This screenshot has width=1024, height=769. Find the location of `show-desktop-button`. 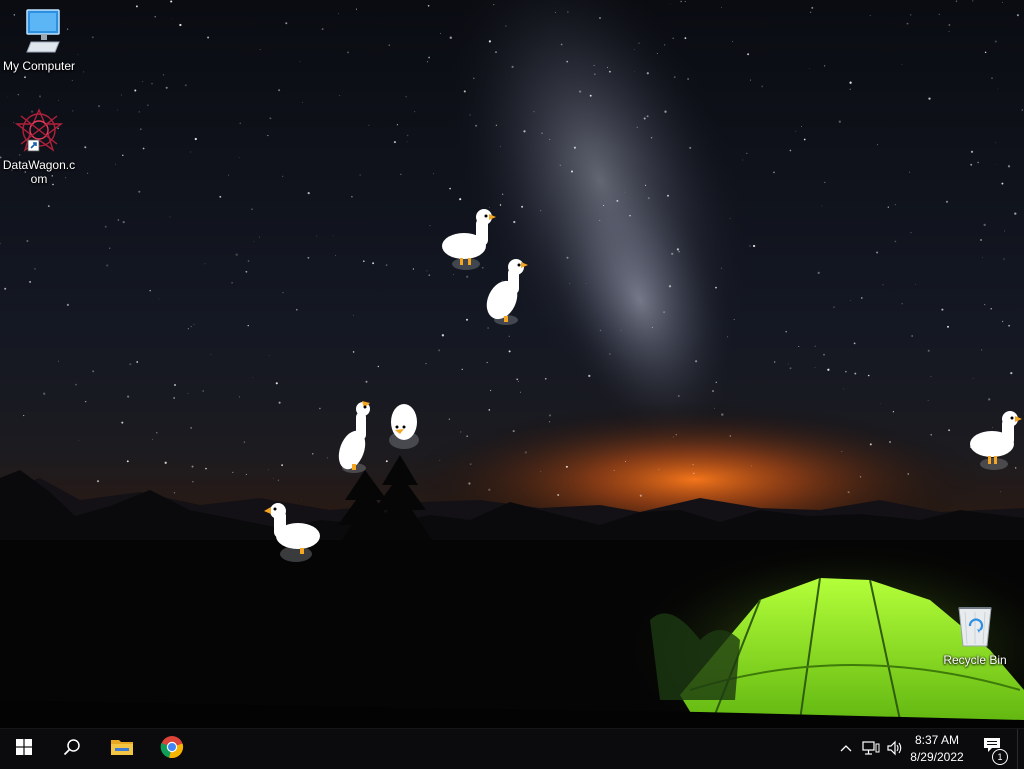

show-desktop-button is located at coordinates (1020, 749).